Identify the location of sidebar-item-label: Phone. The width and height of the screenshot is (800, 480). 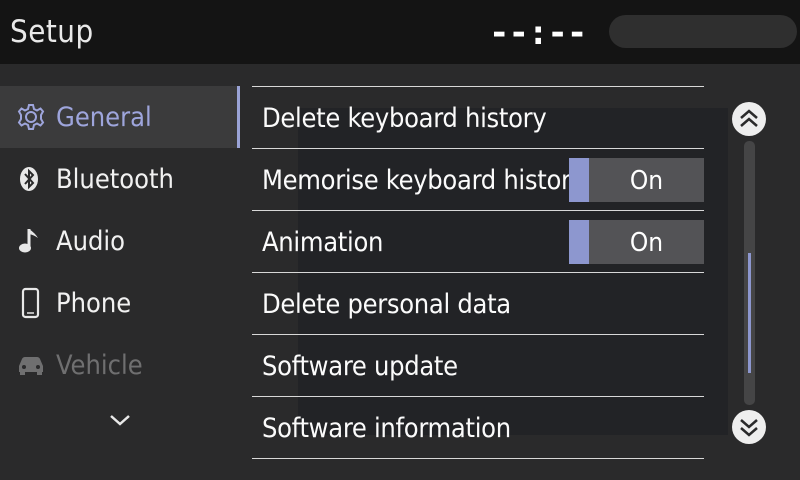
(94, 303).